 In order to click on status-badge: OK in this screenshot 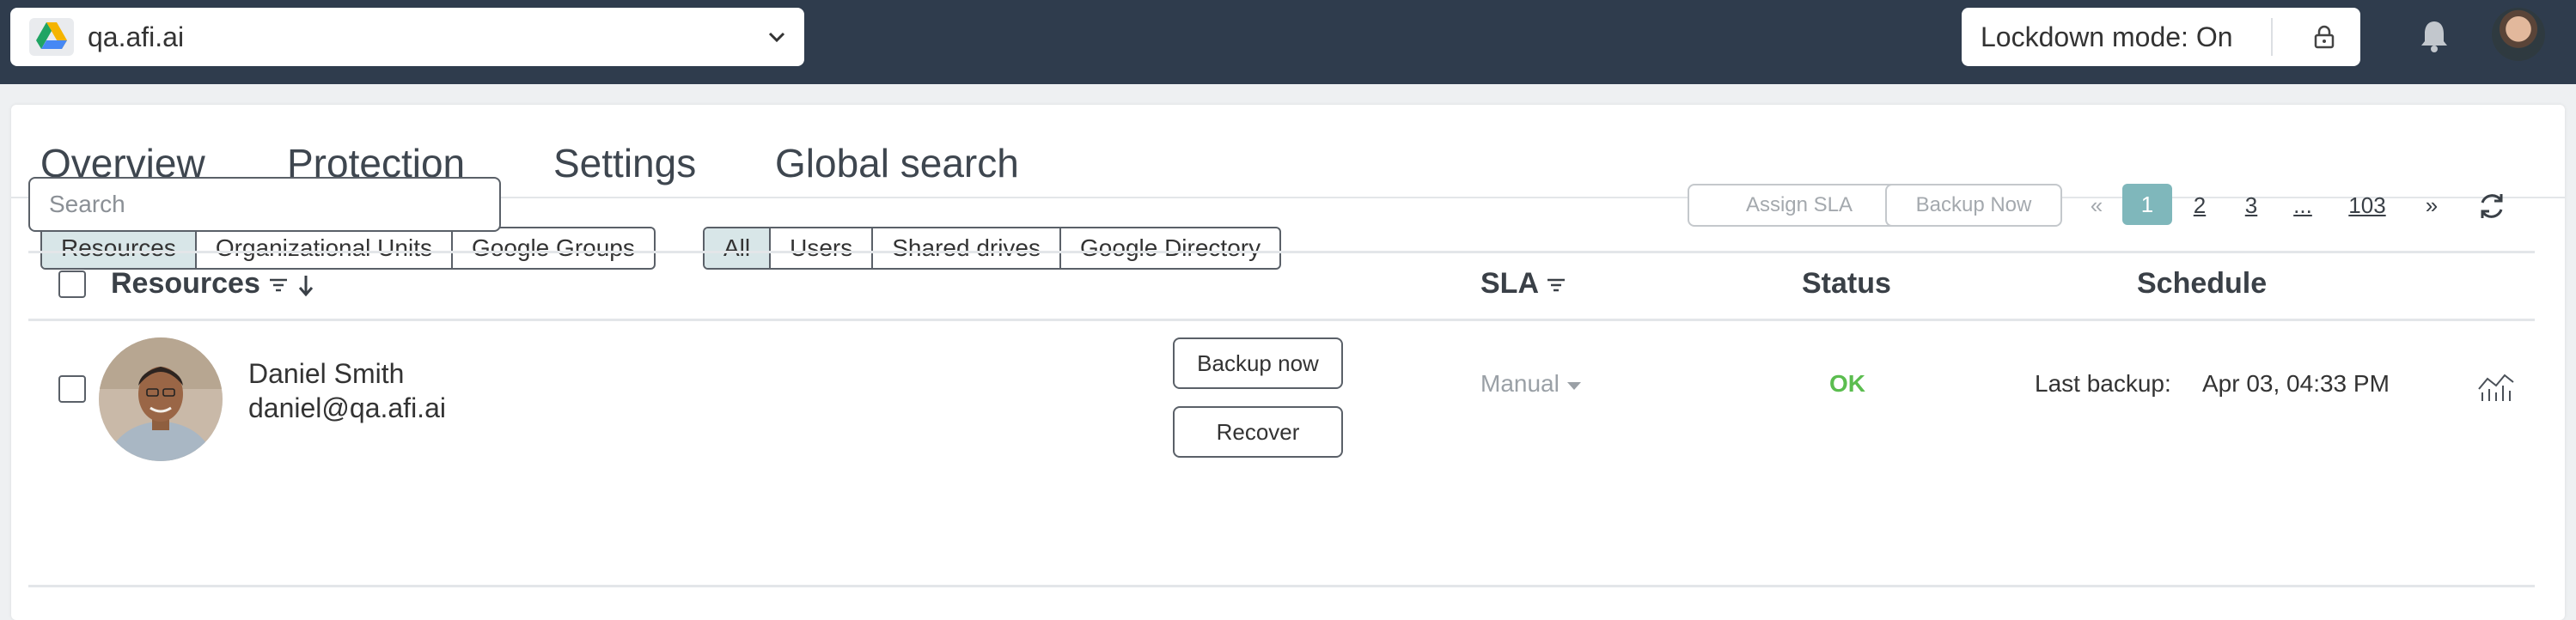, I will do `click(1847, 384)`.